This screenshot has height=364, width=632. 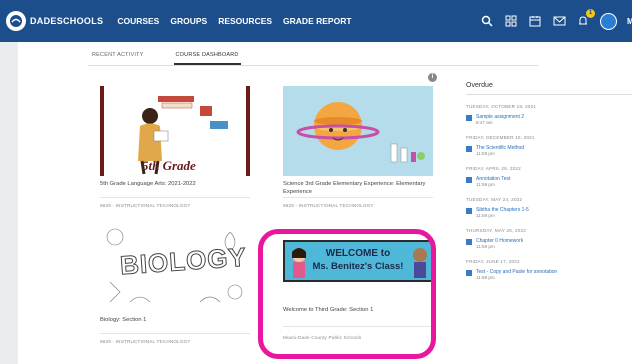 I want to click on overdue-item: Sample assignment 2 8:47 am, so click(x=549, y=120).